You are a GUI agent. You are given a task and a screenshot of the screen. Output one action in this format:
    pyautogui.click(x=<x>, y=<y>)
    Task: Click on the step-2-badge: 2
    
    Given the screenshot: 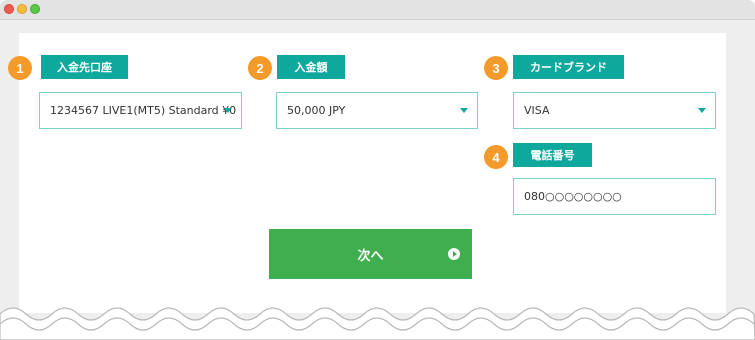 What is the action you would take?
    pyautogui.click(x=260, y=68)
    